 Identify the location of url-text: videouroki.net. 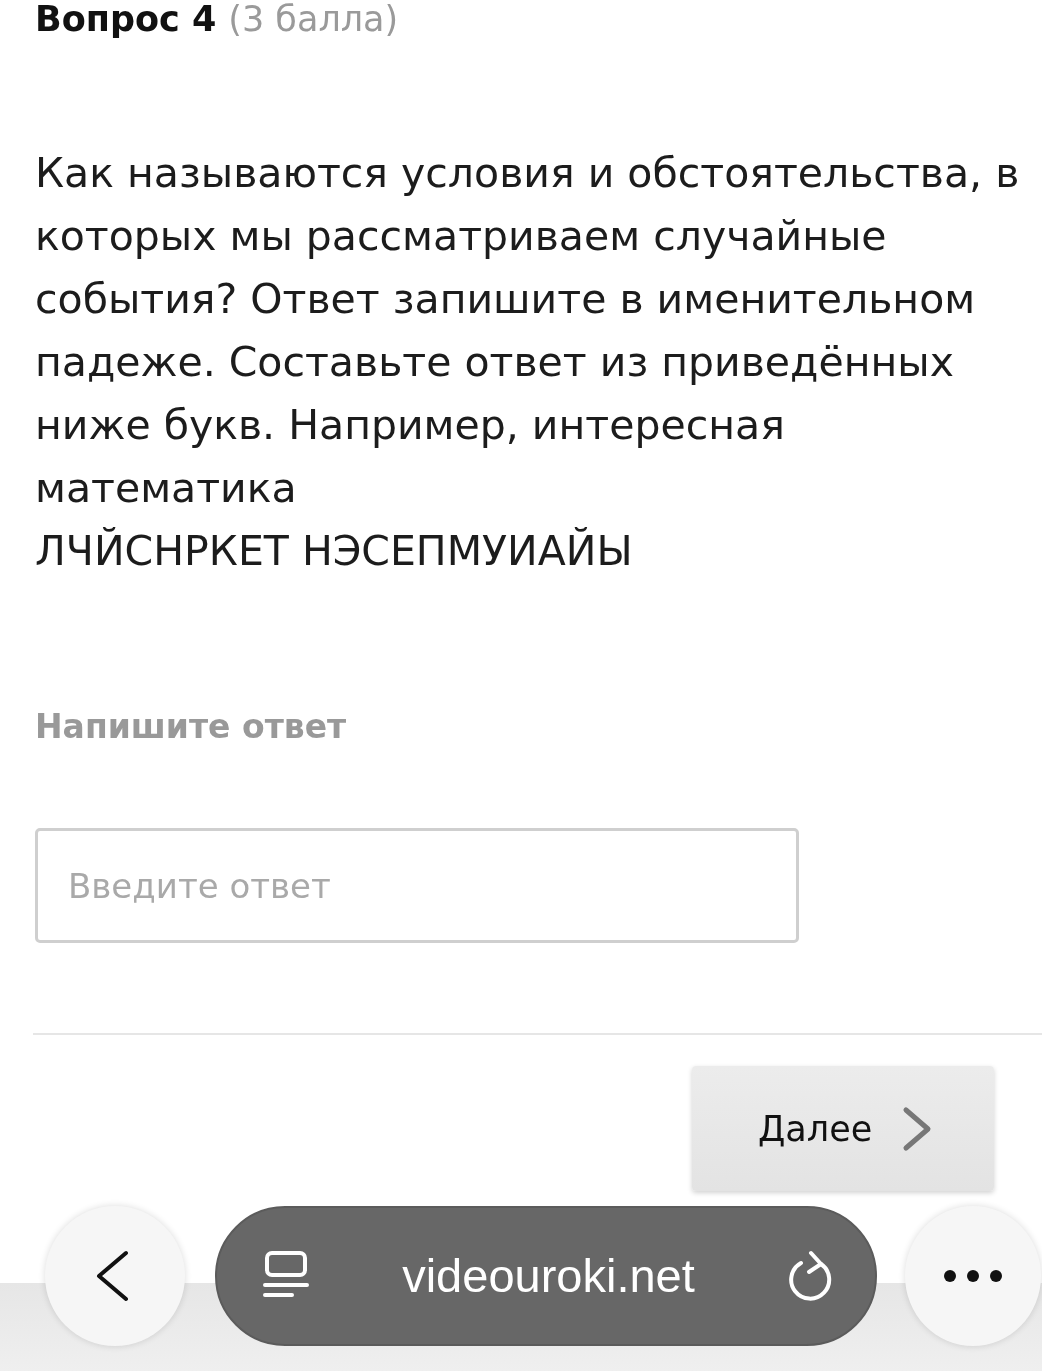
(548, 1276).